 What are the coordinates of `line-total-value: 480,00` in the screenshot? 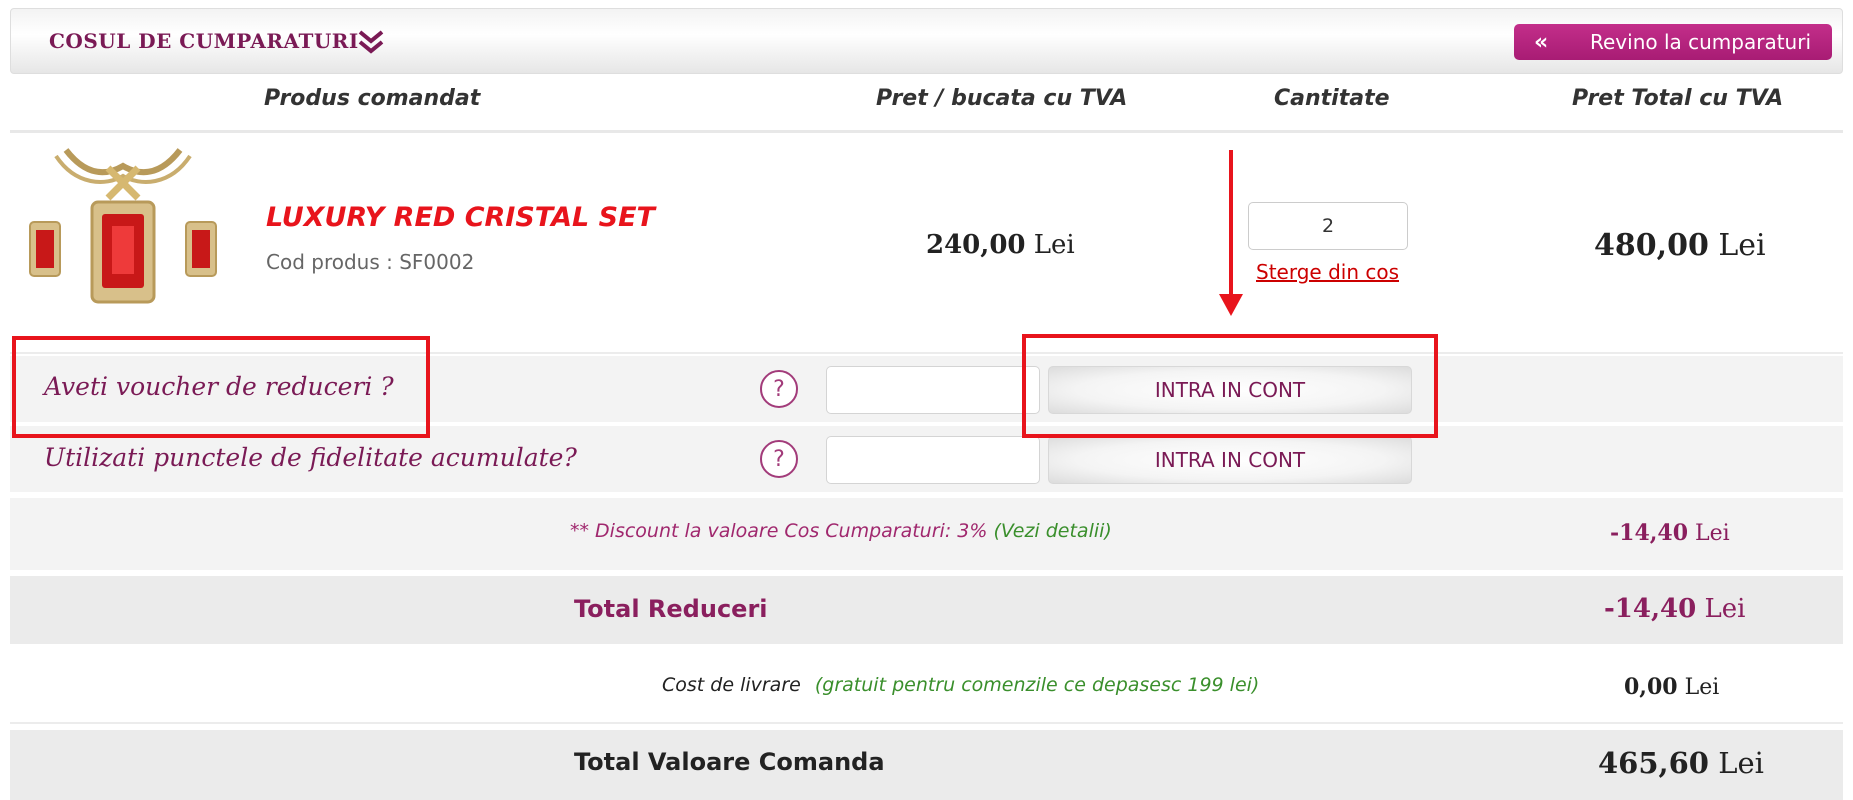 It's located at (1651, 245).